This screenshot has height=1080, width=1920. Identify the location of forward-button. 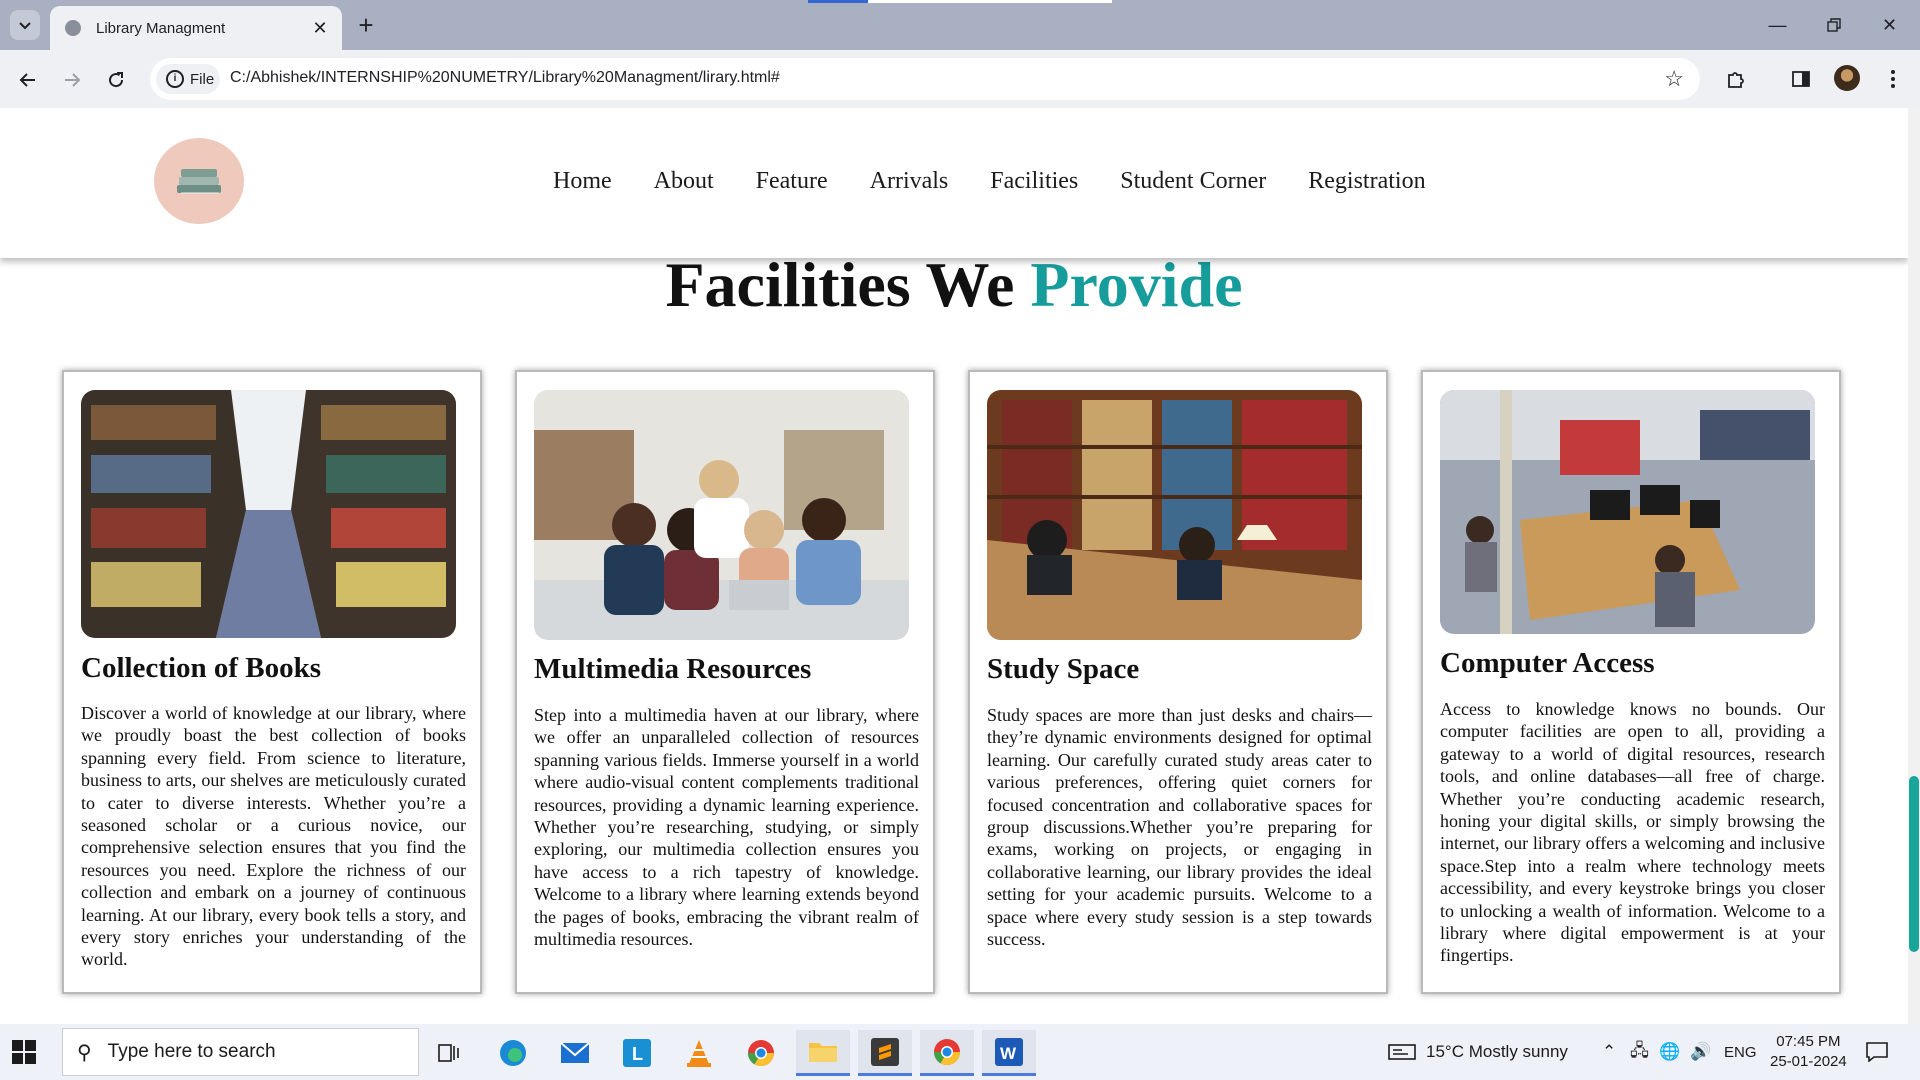
(72, 80).